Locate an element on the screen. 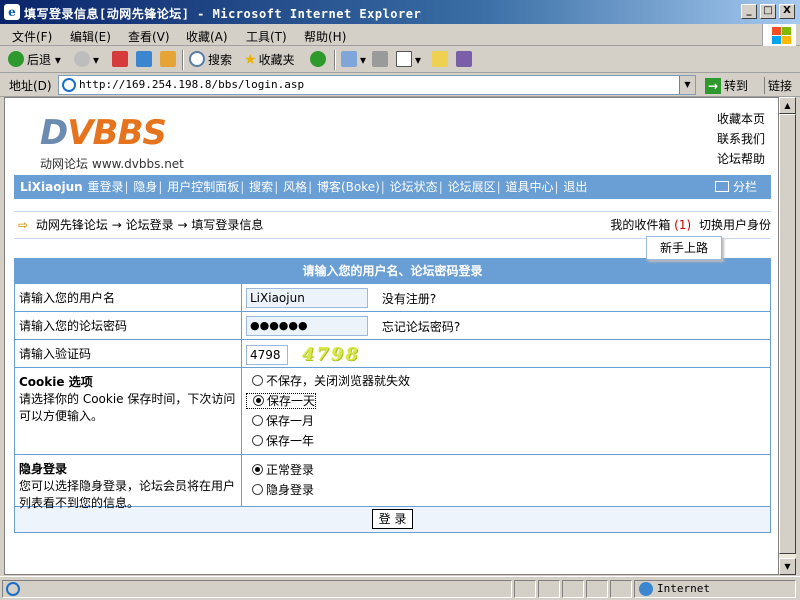 The height and width of the screenshot is (600, 800). inbox-link: 我的收件箱 is located at coordinates (640, 225).